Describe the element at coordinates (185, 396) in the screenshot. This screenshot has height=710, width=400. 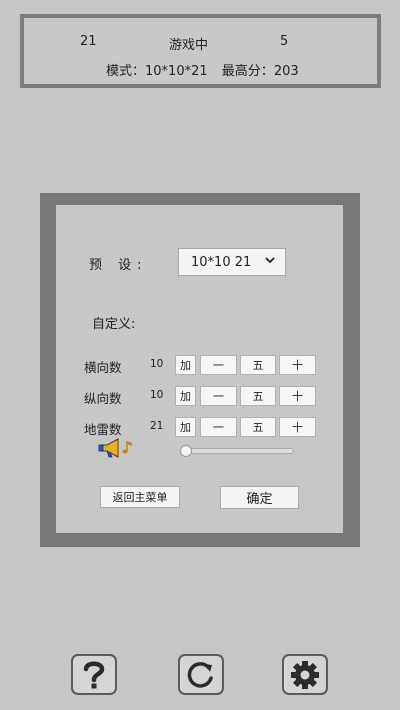
I see `height-add-button: 加` at that location.